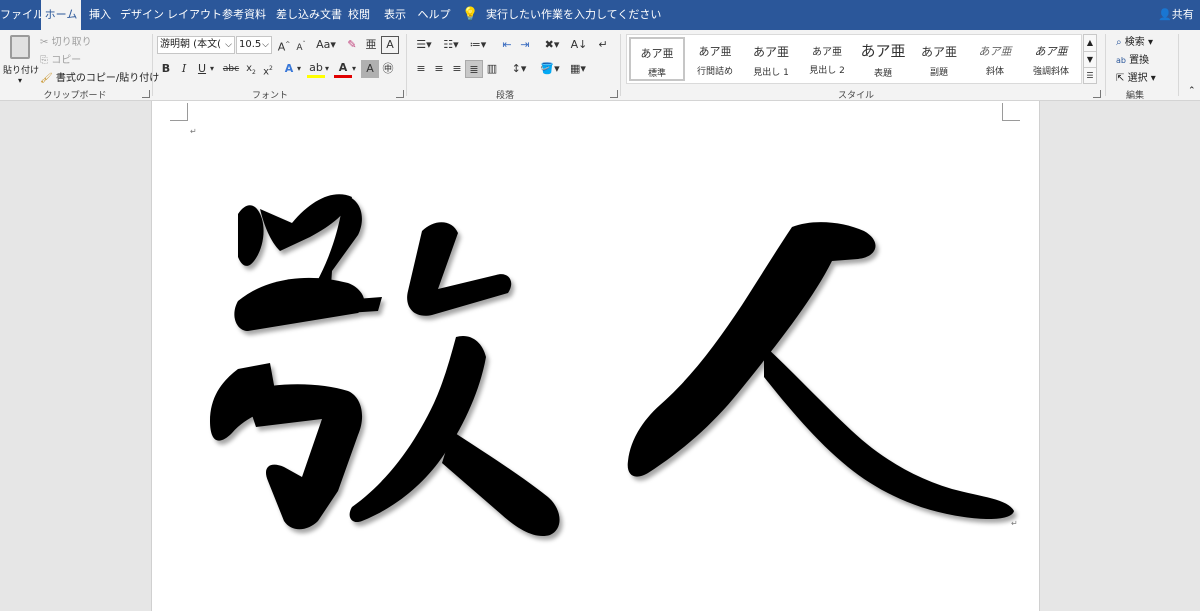 This screenshot has height=611, width=1200. Describe the element at coordinates (603, 45) in the screenshot. I see `show-marks-icon: ↵` at that location.